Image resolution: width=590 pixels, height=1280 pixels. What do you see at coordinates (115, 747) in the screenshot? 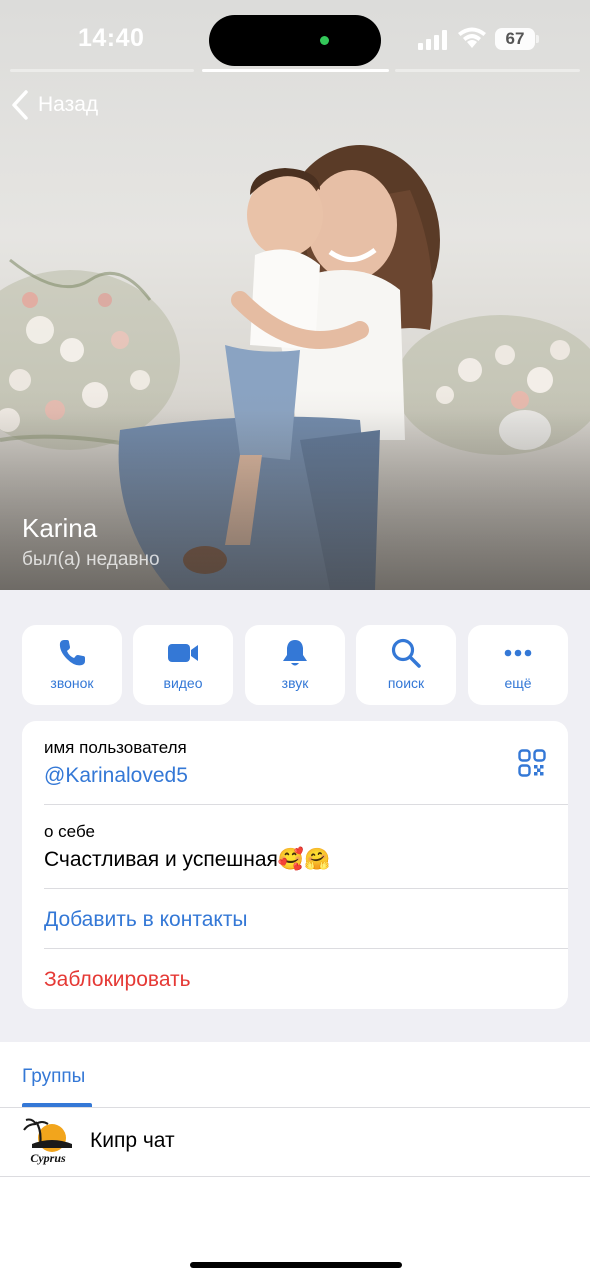
I see `username-label: имя пользователя` at bounding box center [115, 747].